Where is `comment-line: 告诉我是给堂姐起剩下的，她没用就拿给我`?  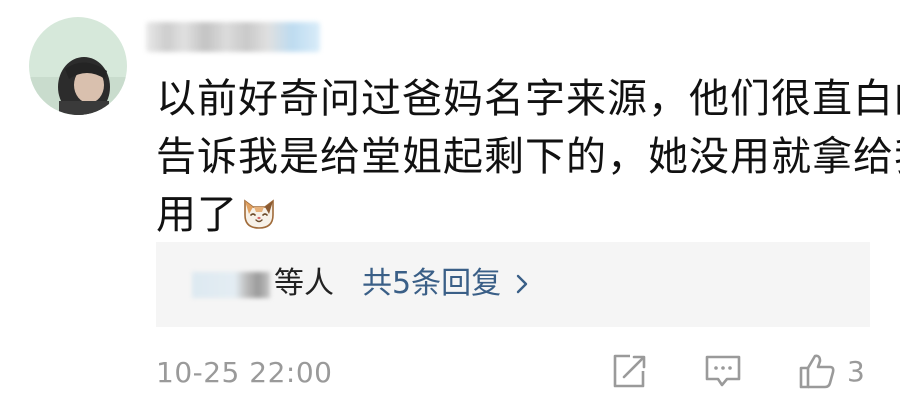
comment-line: 告诉我是给堂姐起剩下的，她没用就拿给我 is located at coordinates (528, 157).